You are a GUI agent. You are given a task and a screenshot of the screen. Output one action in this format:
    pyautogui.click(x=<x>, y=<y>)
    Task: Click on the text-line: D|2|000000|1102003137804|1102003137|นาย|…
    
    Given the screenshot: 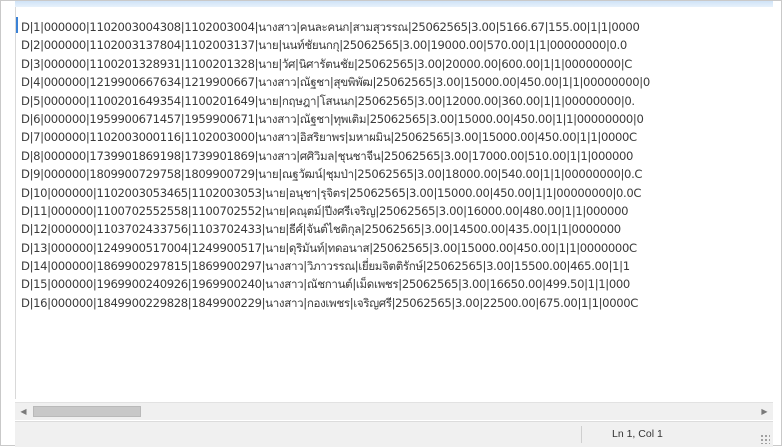 What is the action you would take?
    pyautogui.click(x=335, y=45)
    